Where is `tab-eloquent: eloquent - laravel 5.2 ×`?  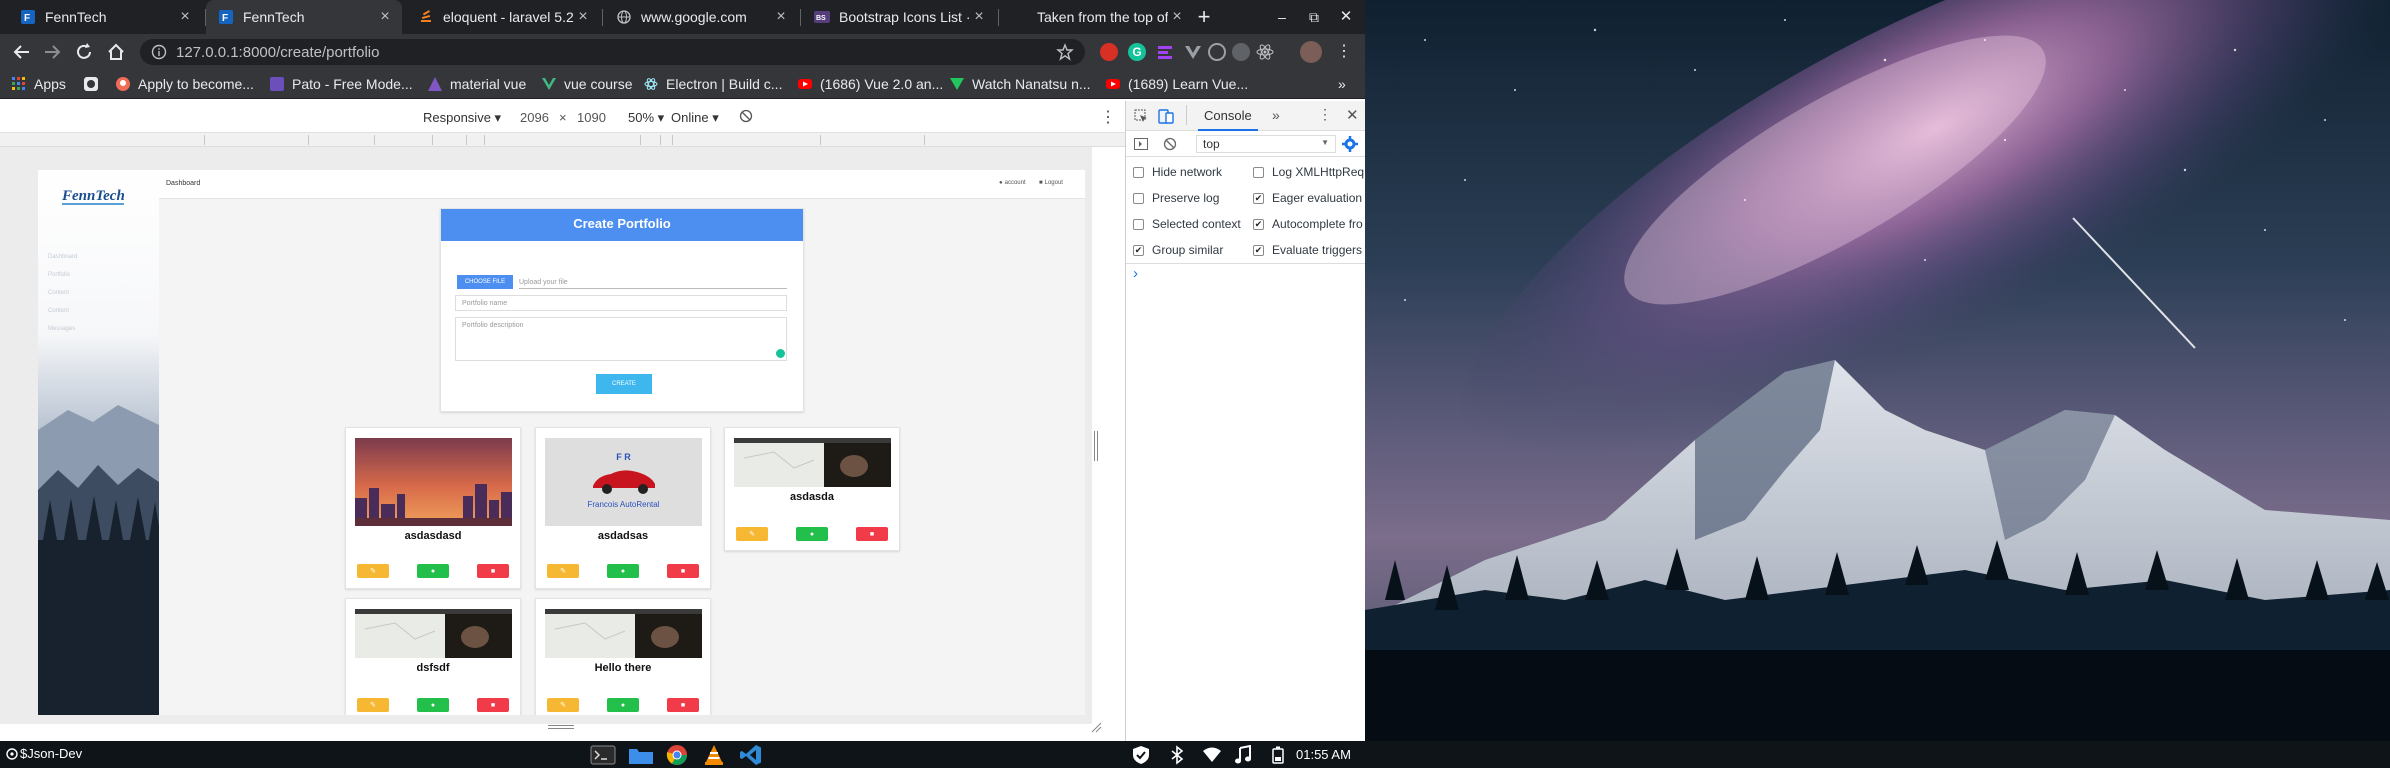 tab-eloquent: eloquent - laravel 5.2 × is located at coordinates (503, 17).